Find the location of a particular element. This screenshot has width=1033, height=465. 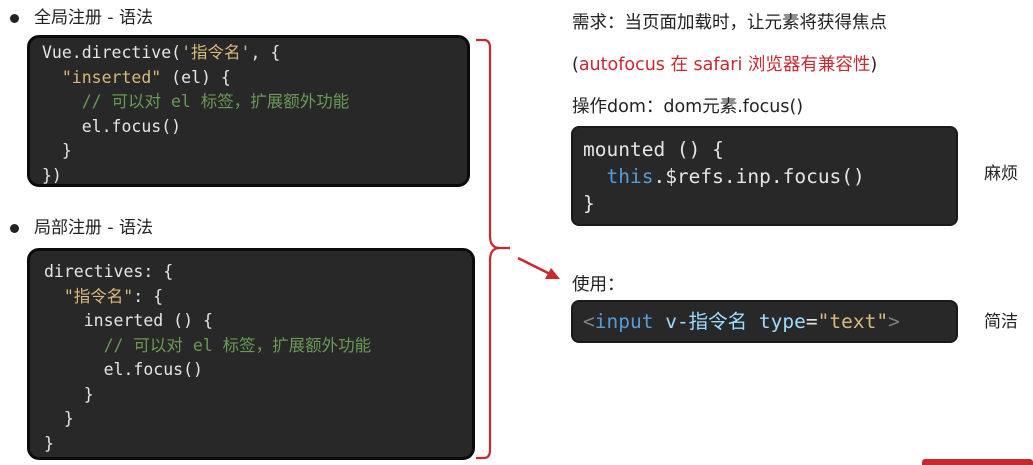

requirement-text: 需求：当页面加载时，让元素将获得焦点 is located at coordinates (729, 23).